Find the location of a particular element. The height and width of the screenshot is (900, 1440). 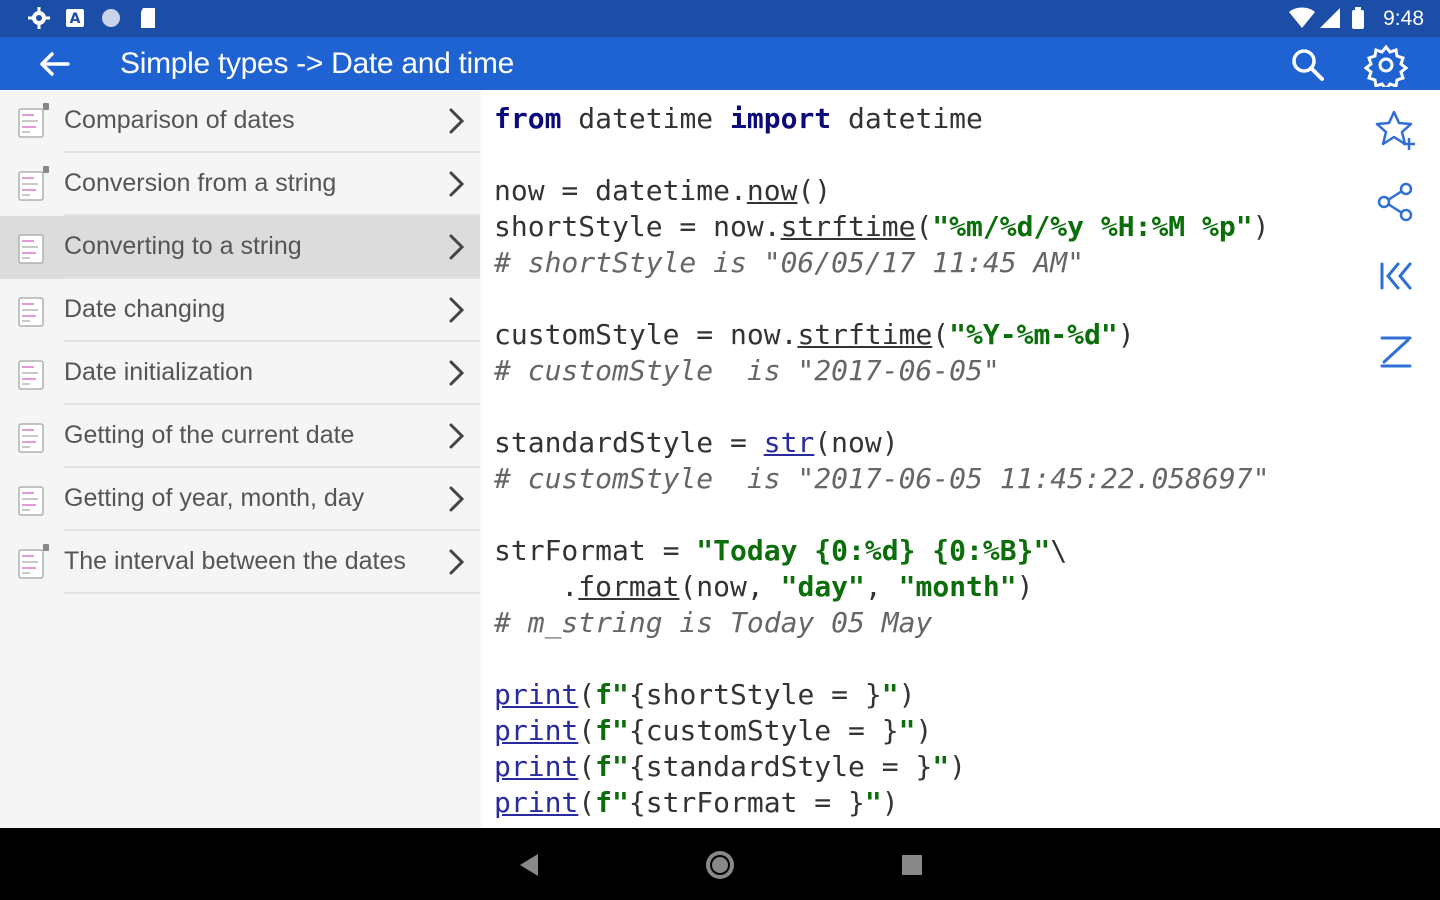

back-triangle-icon is located at coordinates (529, 865).